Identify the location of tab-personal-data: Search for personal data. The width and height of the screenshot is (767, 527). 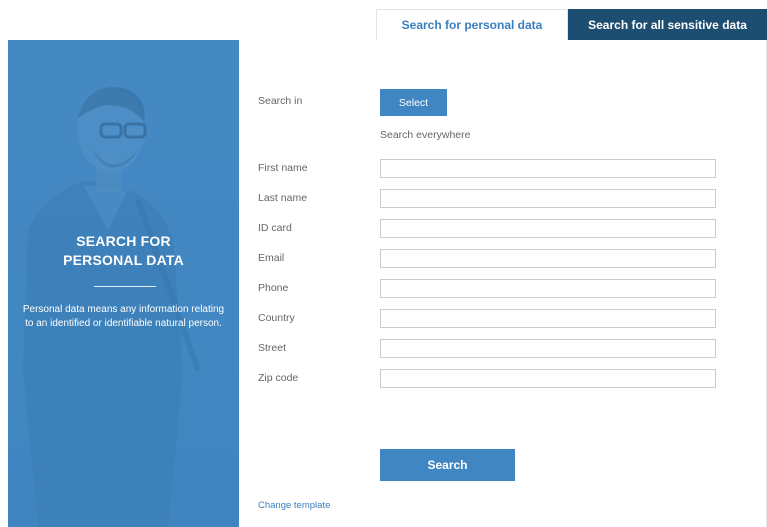
(472, 24).